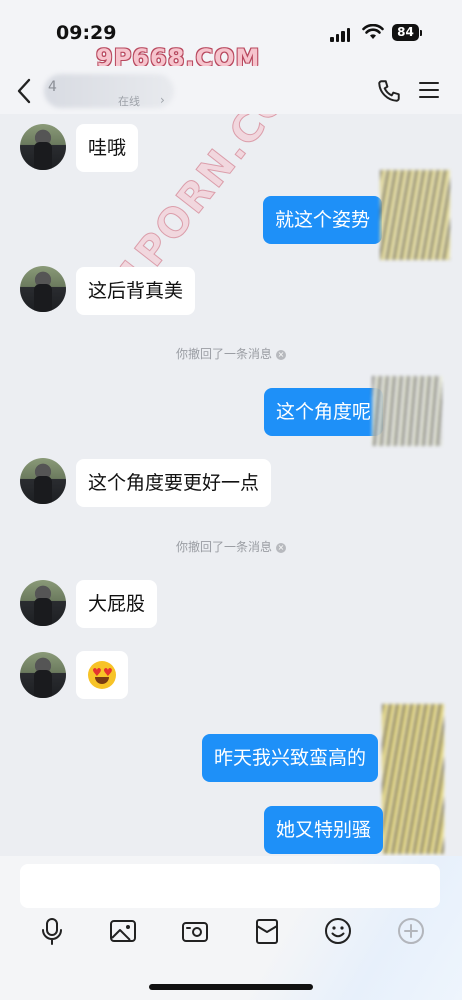  What do you see at coordinates (324, 412) in the screenshot?
I see `message-outgoing: 这个角度呢` at bounding box center [324, 412].